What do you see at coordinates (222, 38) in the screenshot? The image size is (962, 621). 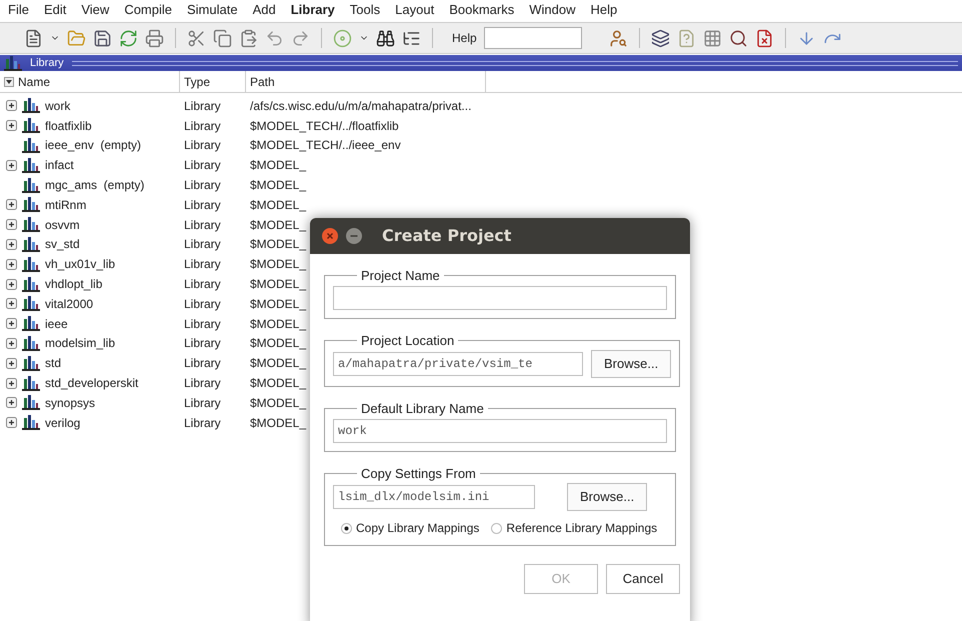 I see `copy-icon` at bounding box center [222, 38].